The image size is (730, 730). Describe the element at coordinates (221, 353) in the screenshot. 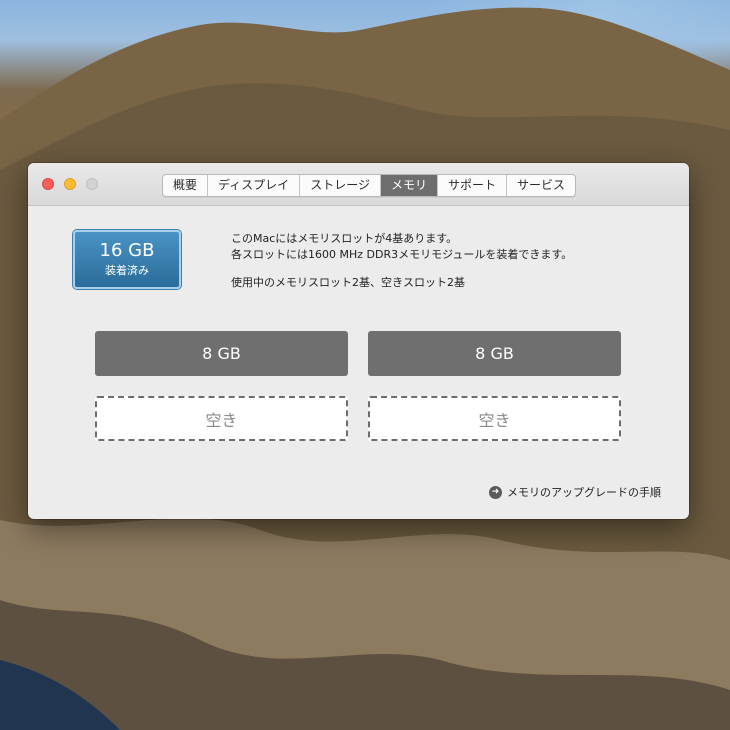

I see `memory-slot-1: 8 GB` at that location.